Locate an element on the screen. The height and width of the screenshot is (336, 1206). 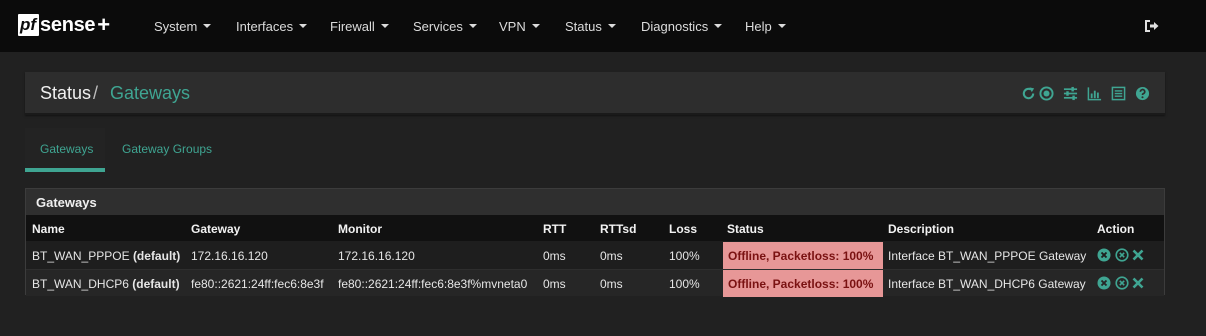
panel-title-bar: Gateways is located at coordinates (595, 202).